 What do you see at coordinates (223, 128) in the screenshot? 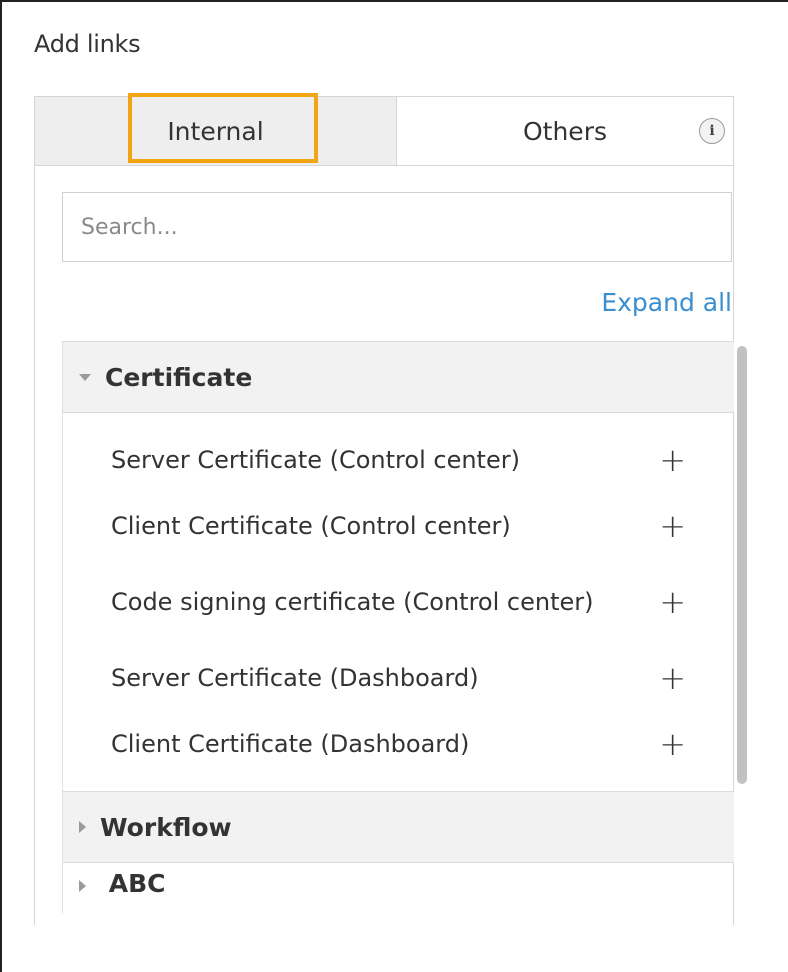
I see `tab-highlight-box` at bounding box center [223, 128].